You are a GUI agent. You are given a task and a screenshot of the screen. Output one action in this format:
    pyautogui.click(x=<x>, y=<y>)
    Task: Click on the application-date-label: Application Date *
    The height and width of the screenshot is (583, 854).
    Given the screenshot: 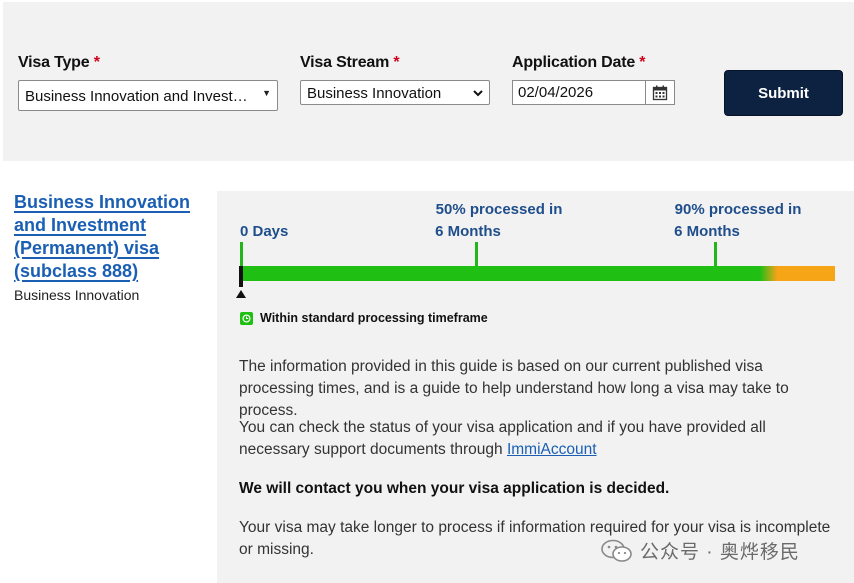 What is the action you would take?
    pyautogui.click(x=579, y=62)
    